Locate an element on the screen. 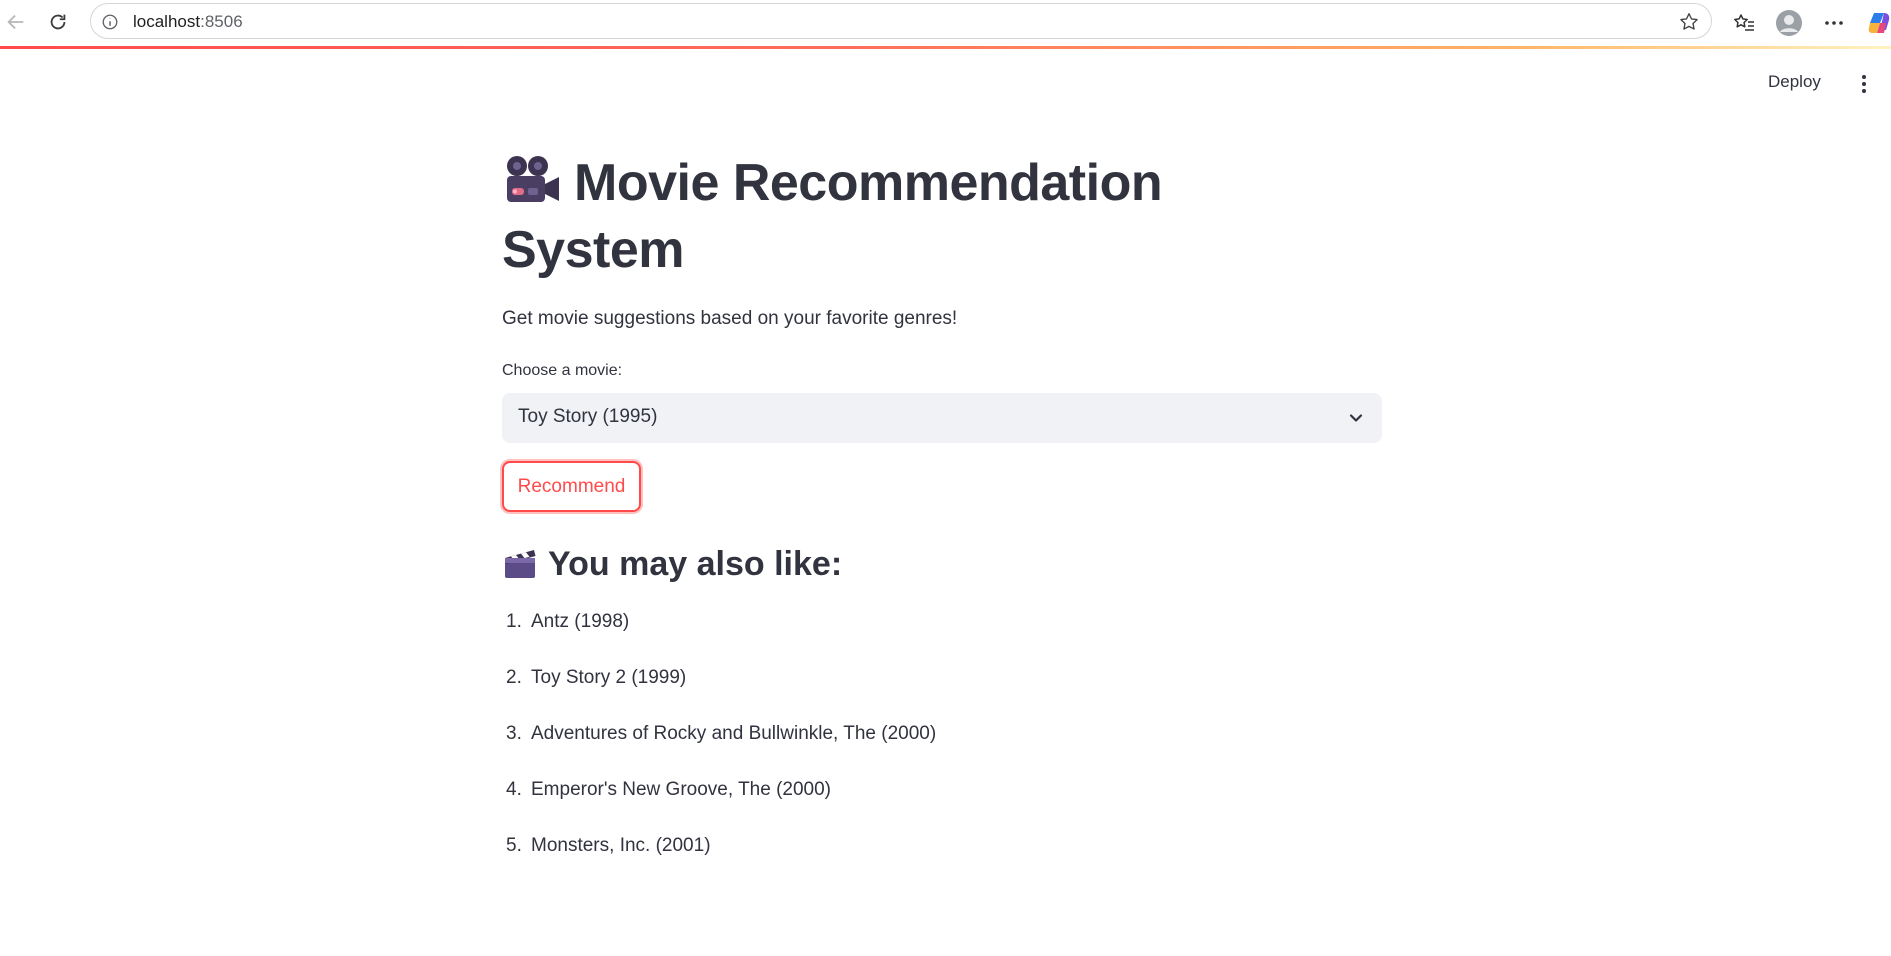 The image size is (1891, 956). main-menu-icon is located at coordinates (1864, 84).